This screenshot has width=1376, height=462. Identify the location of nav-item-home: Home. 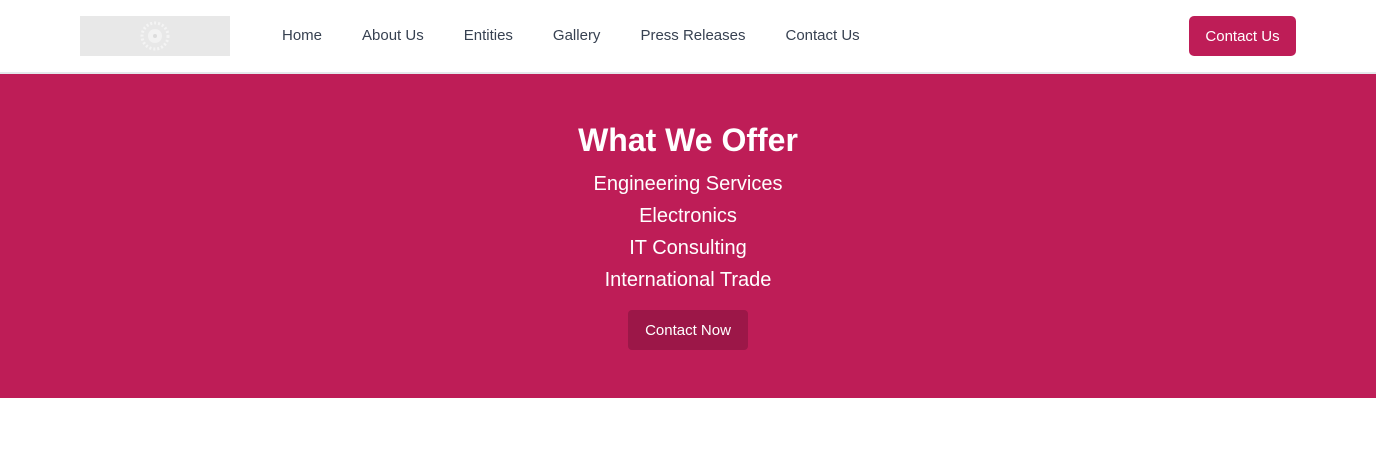
(302, 36).